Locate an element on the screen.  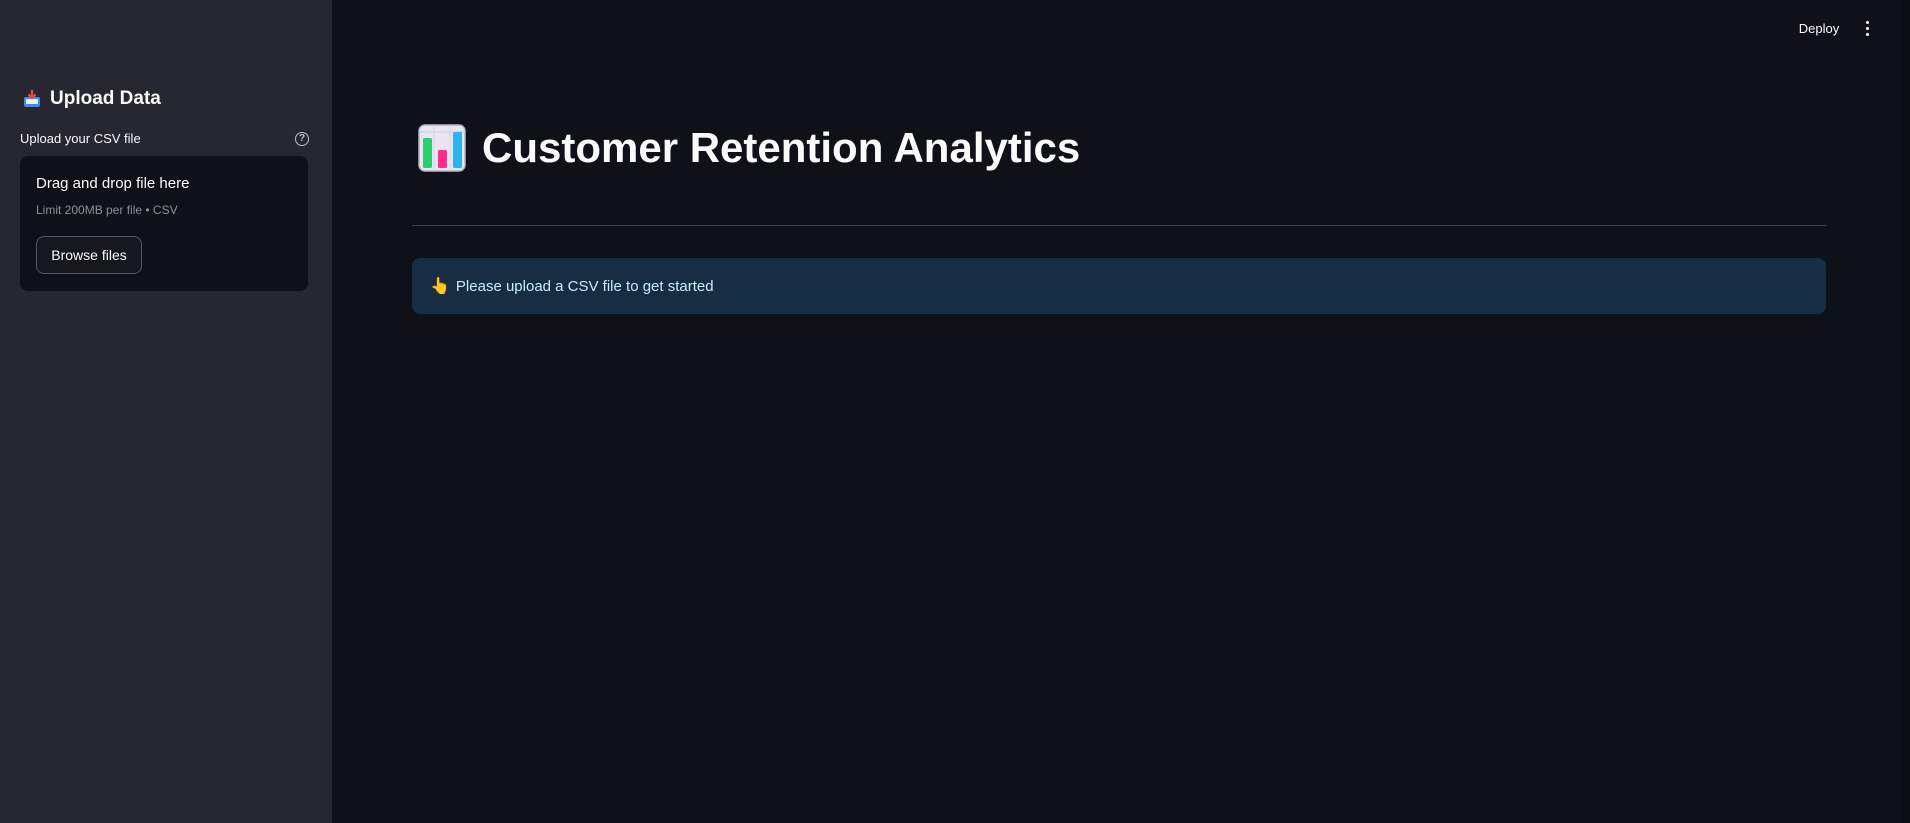
pointing-up-hand-icon: 👆 is located at coordinates (440, 286).